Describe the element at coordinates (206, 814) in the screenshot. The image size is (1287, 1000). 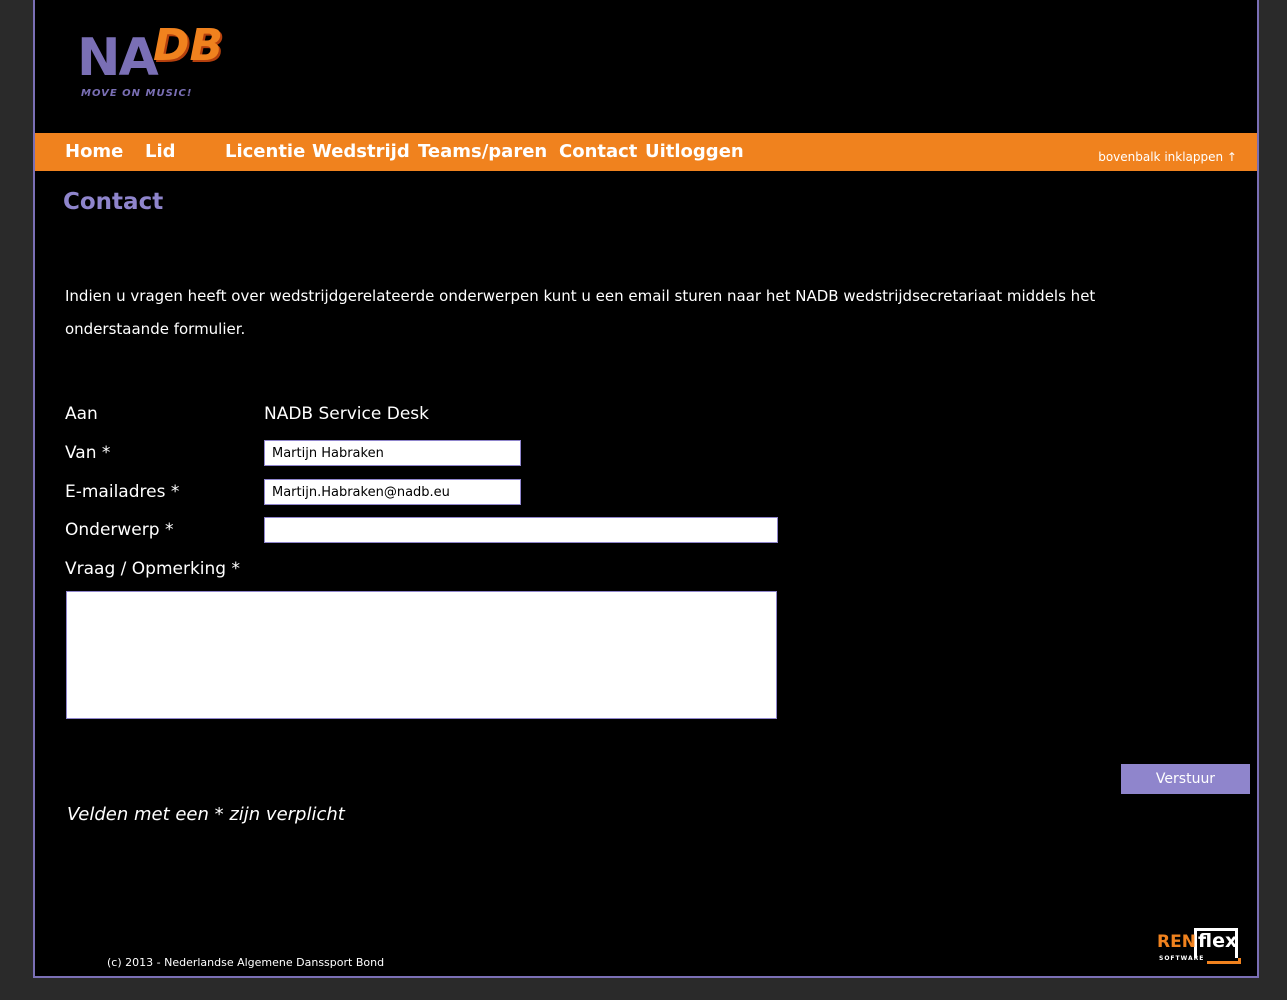
I see `required-fields-note: Velden met een * zijn verplicht` at that location.